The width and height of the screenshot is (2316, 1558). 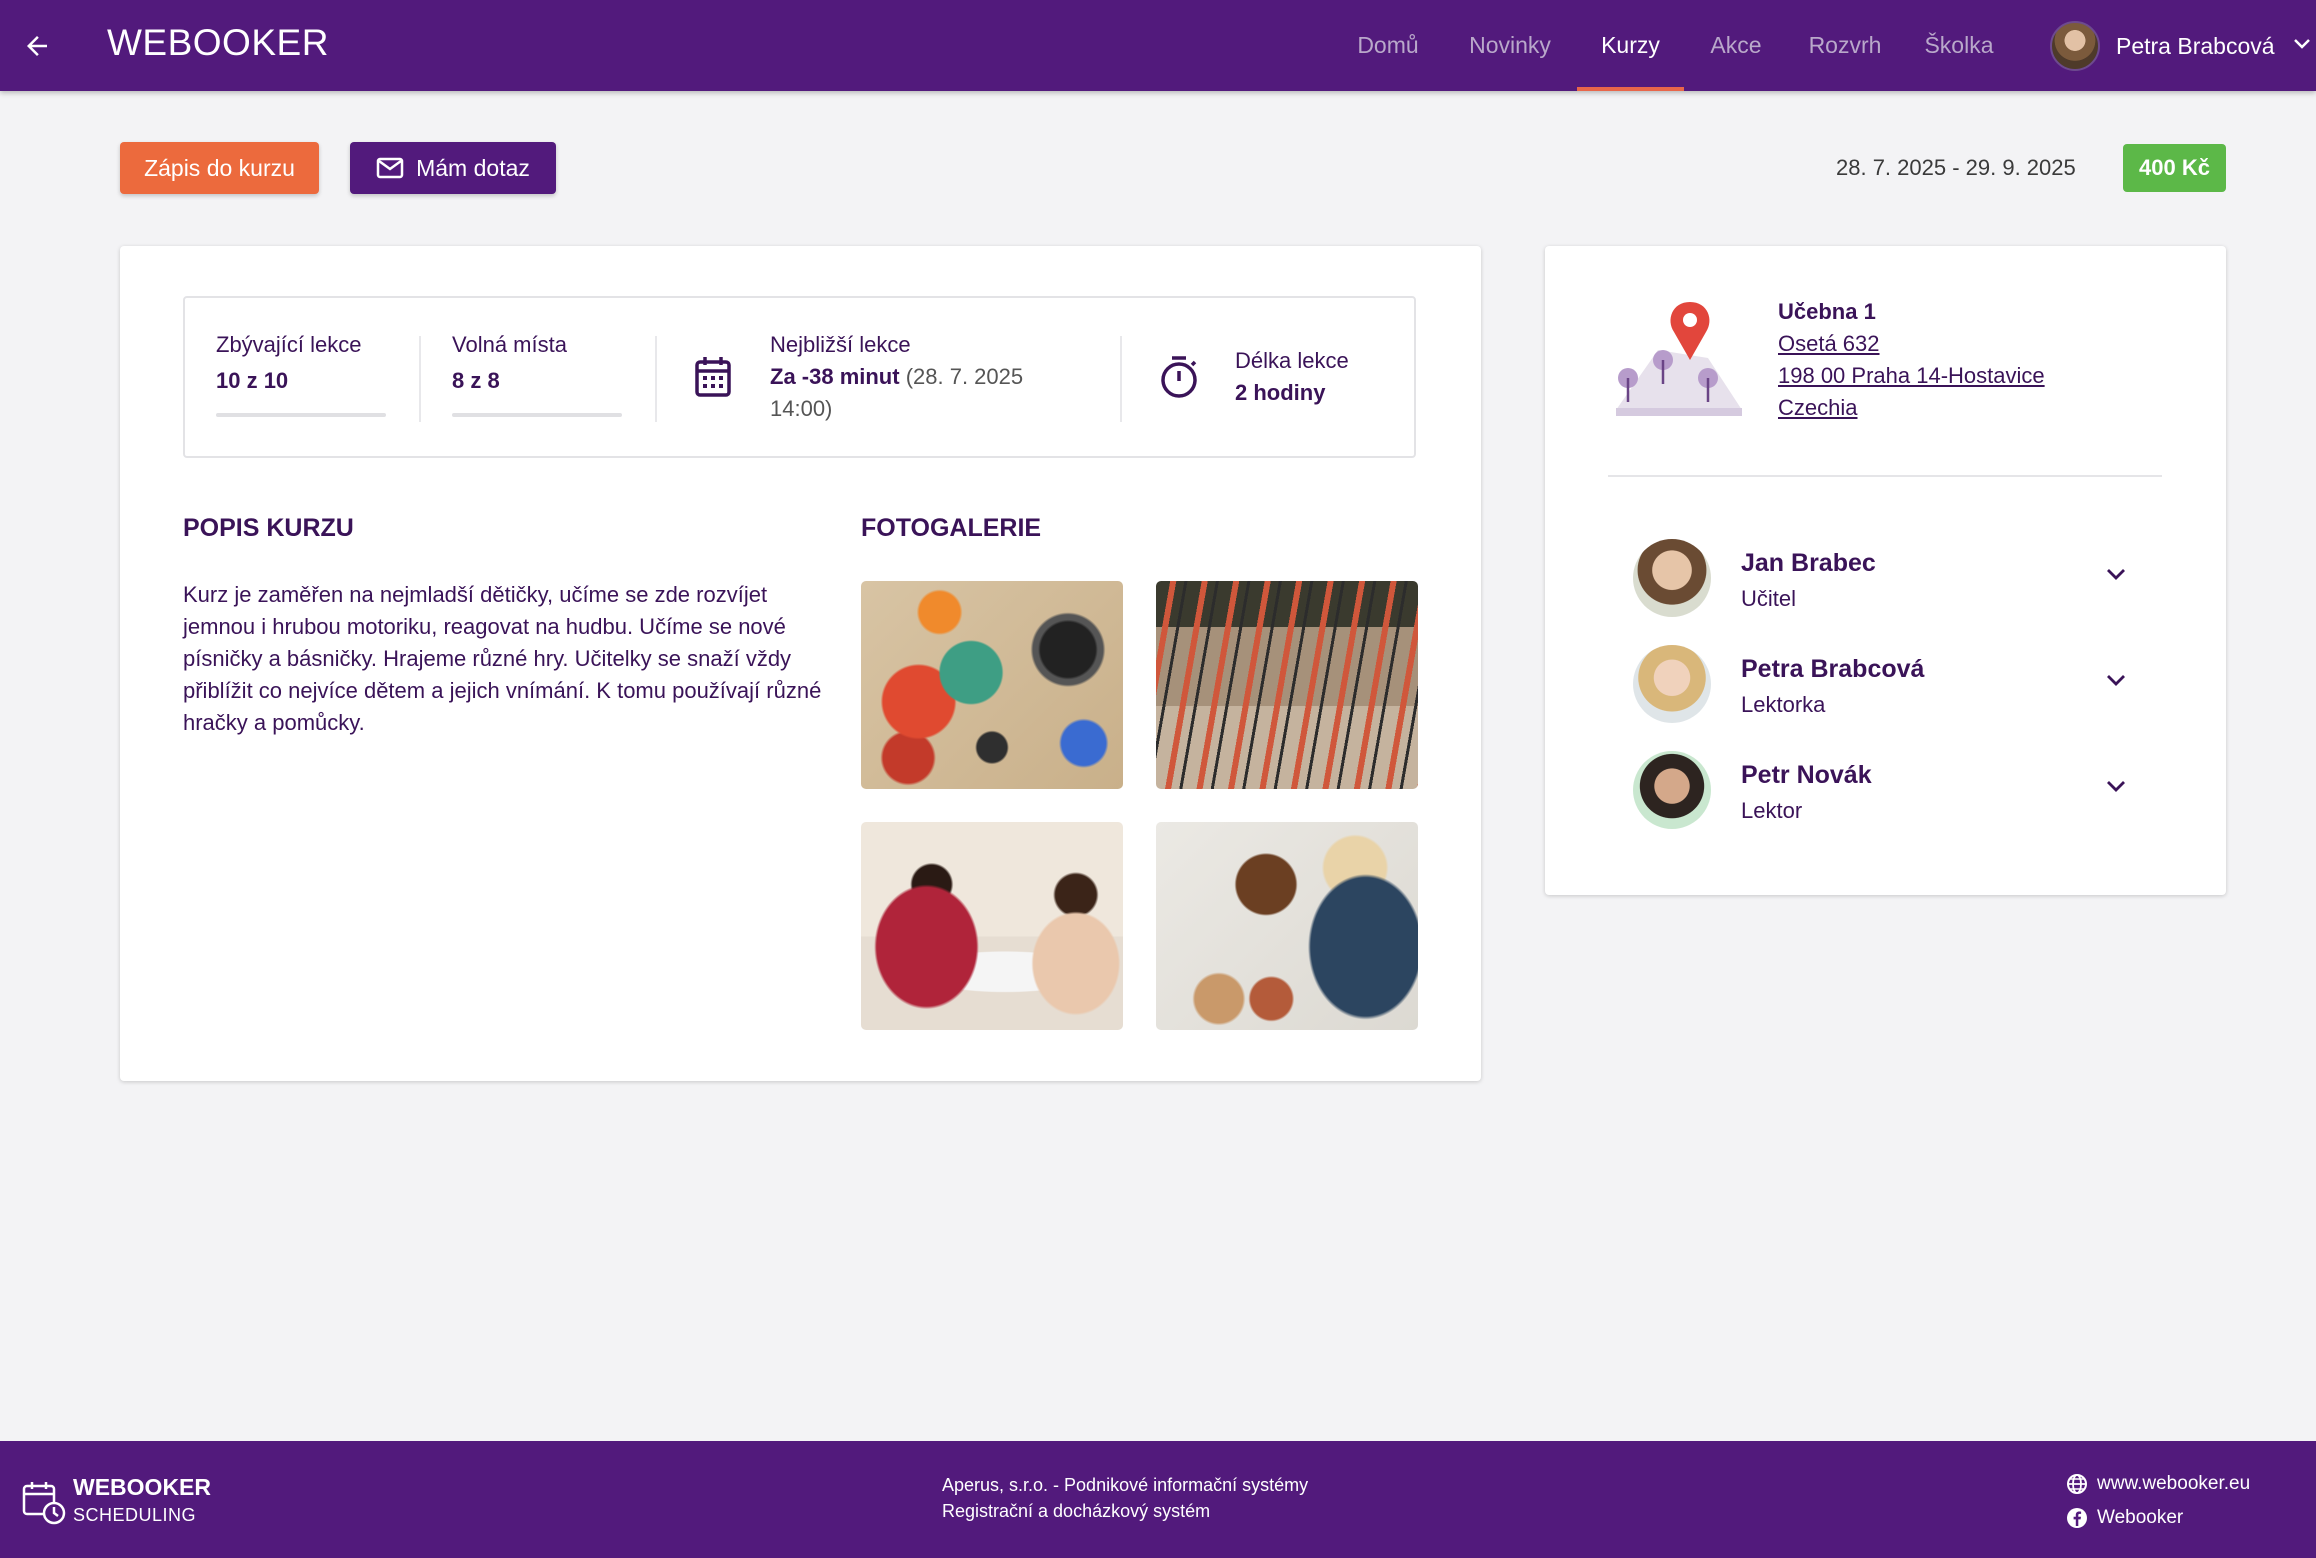 I want to click on footer-facebook-link: Webooker, so click(x=2124, y=1518).